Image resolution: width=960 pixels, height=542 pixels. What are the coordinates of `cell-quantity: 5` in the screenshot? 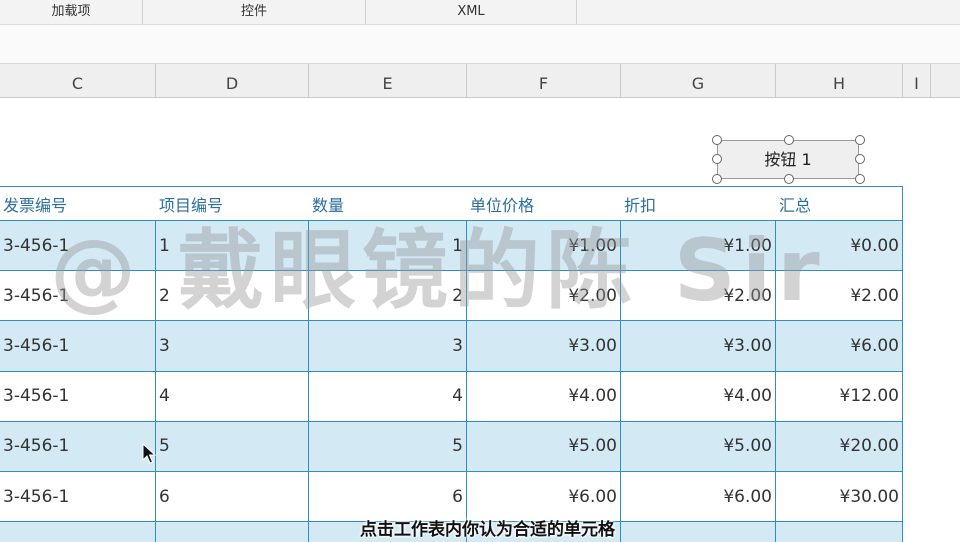 It's located at (388, 446).